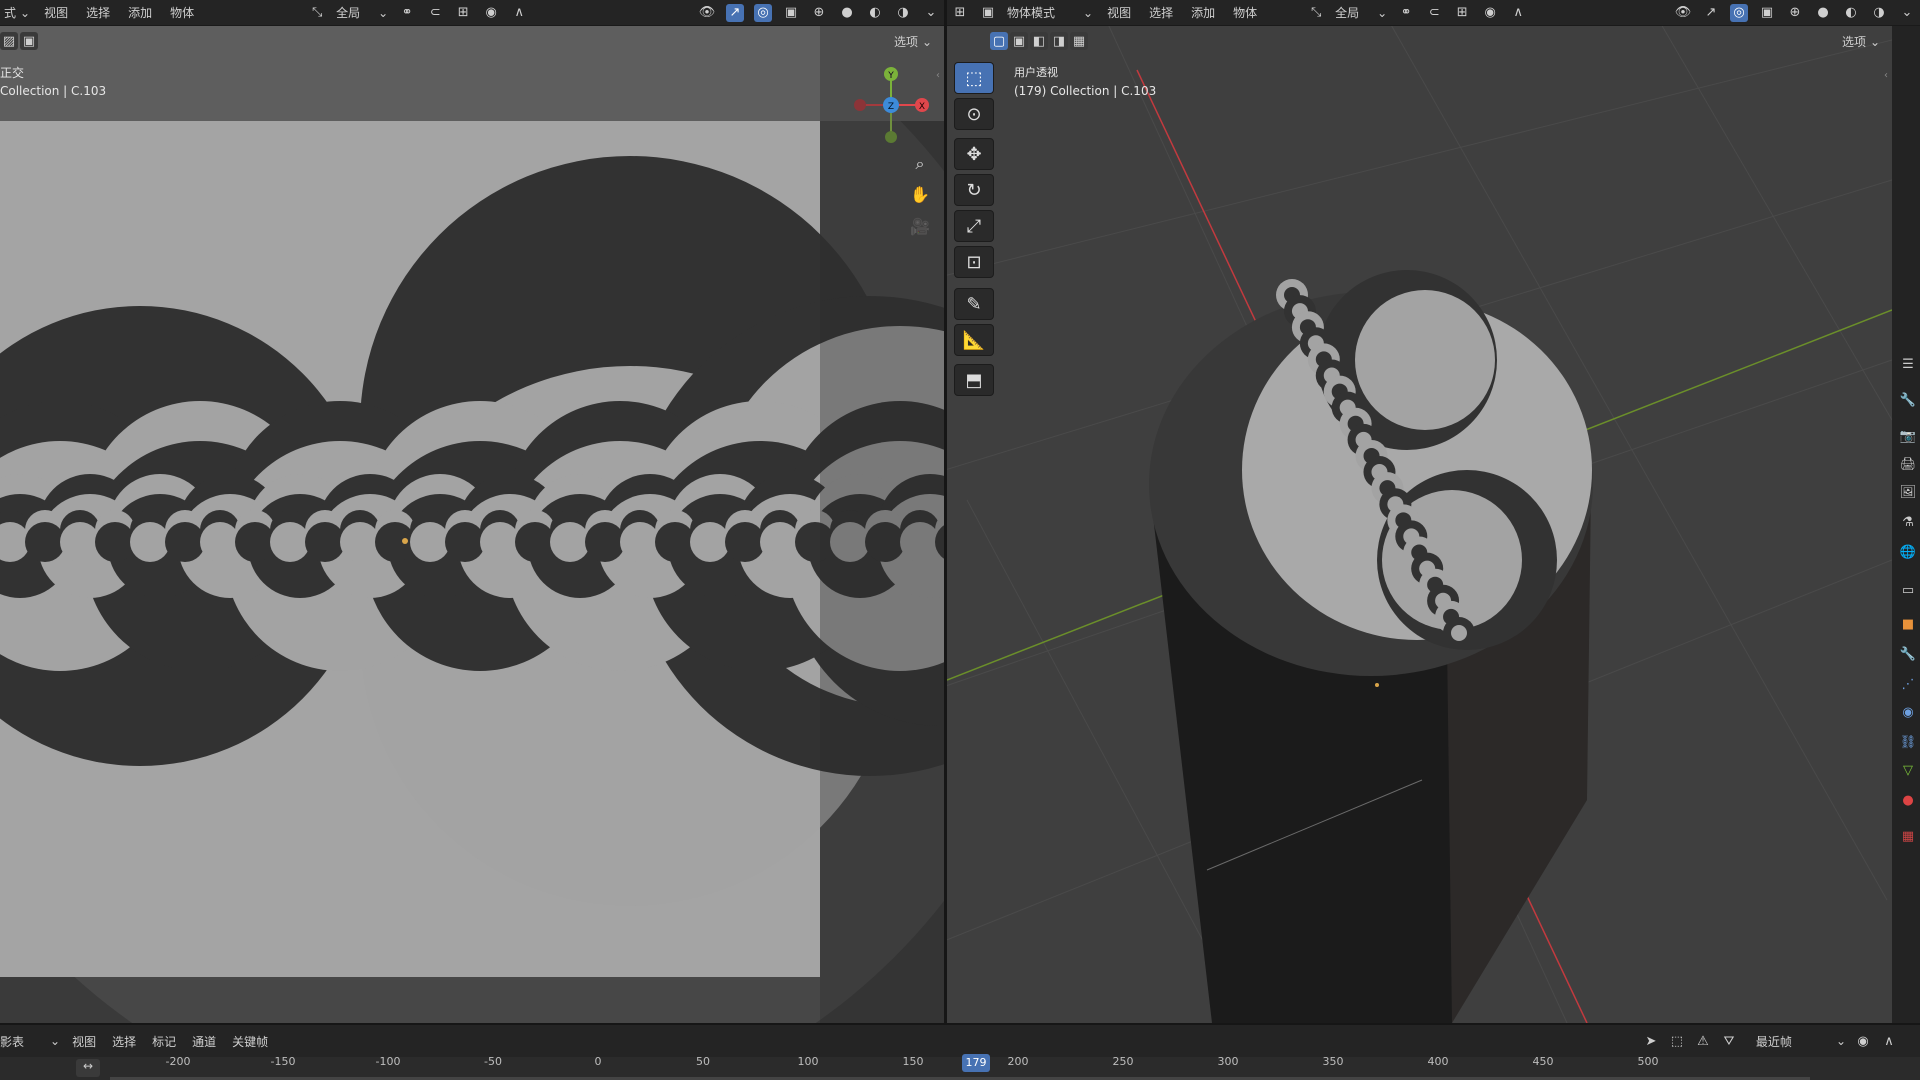  I want to click on right-overlay-toggle-icon: ◎, so click(1739, 12).